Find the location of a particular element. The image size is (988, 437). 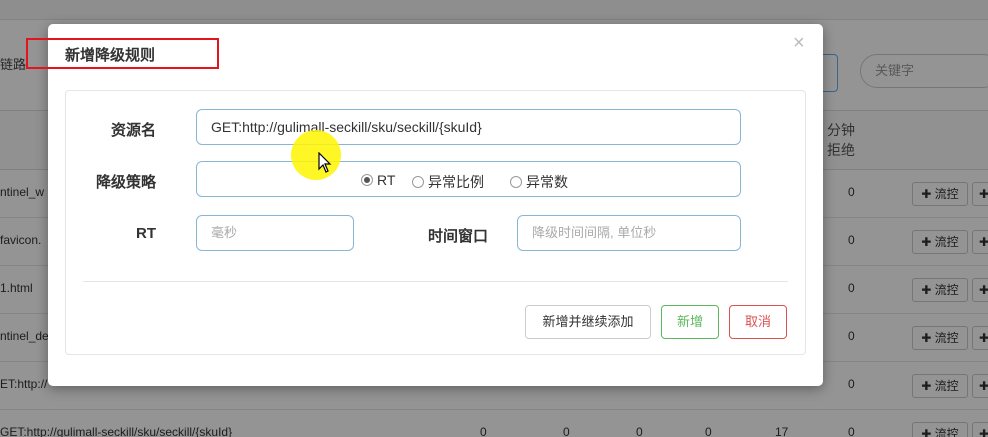

cursor-highlight is located at coordinates (316, 155).